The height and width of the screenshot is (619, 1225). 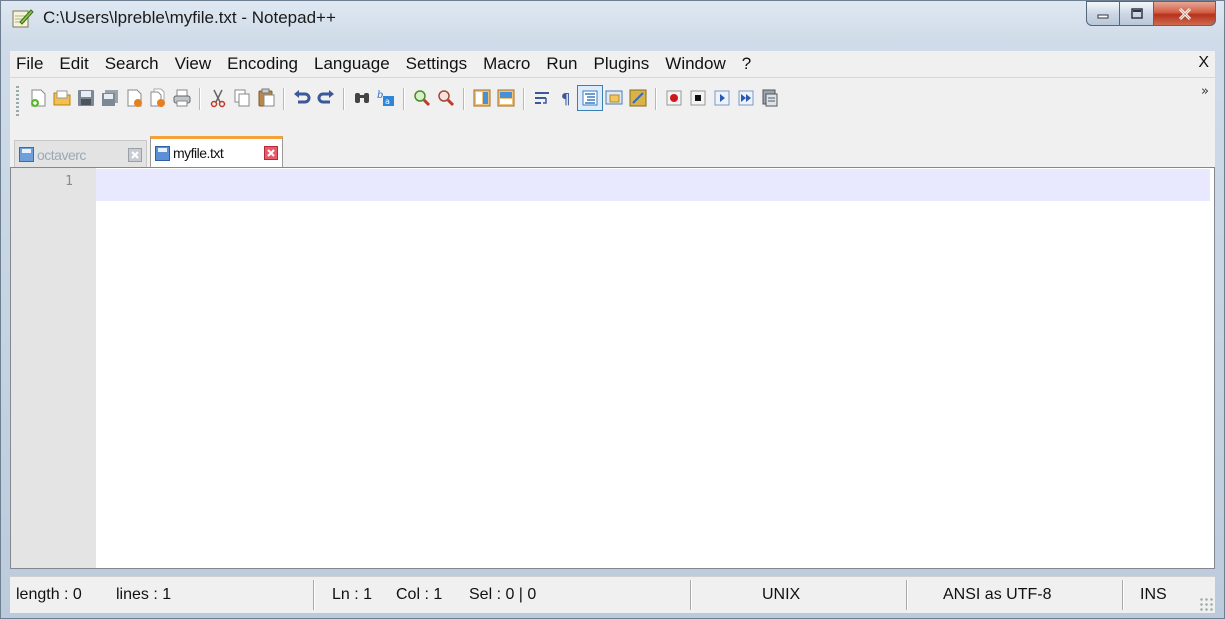 I want to click on print-icon, so click(x=182, y=98).